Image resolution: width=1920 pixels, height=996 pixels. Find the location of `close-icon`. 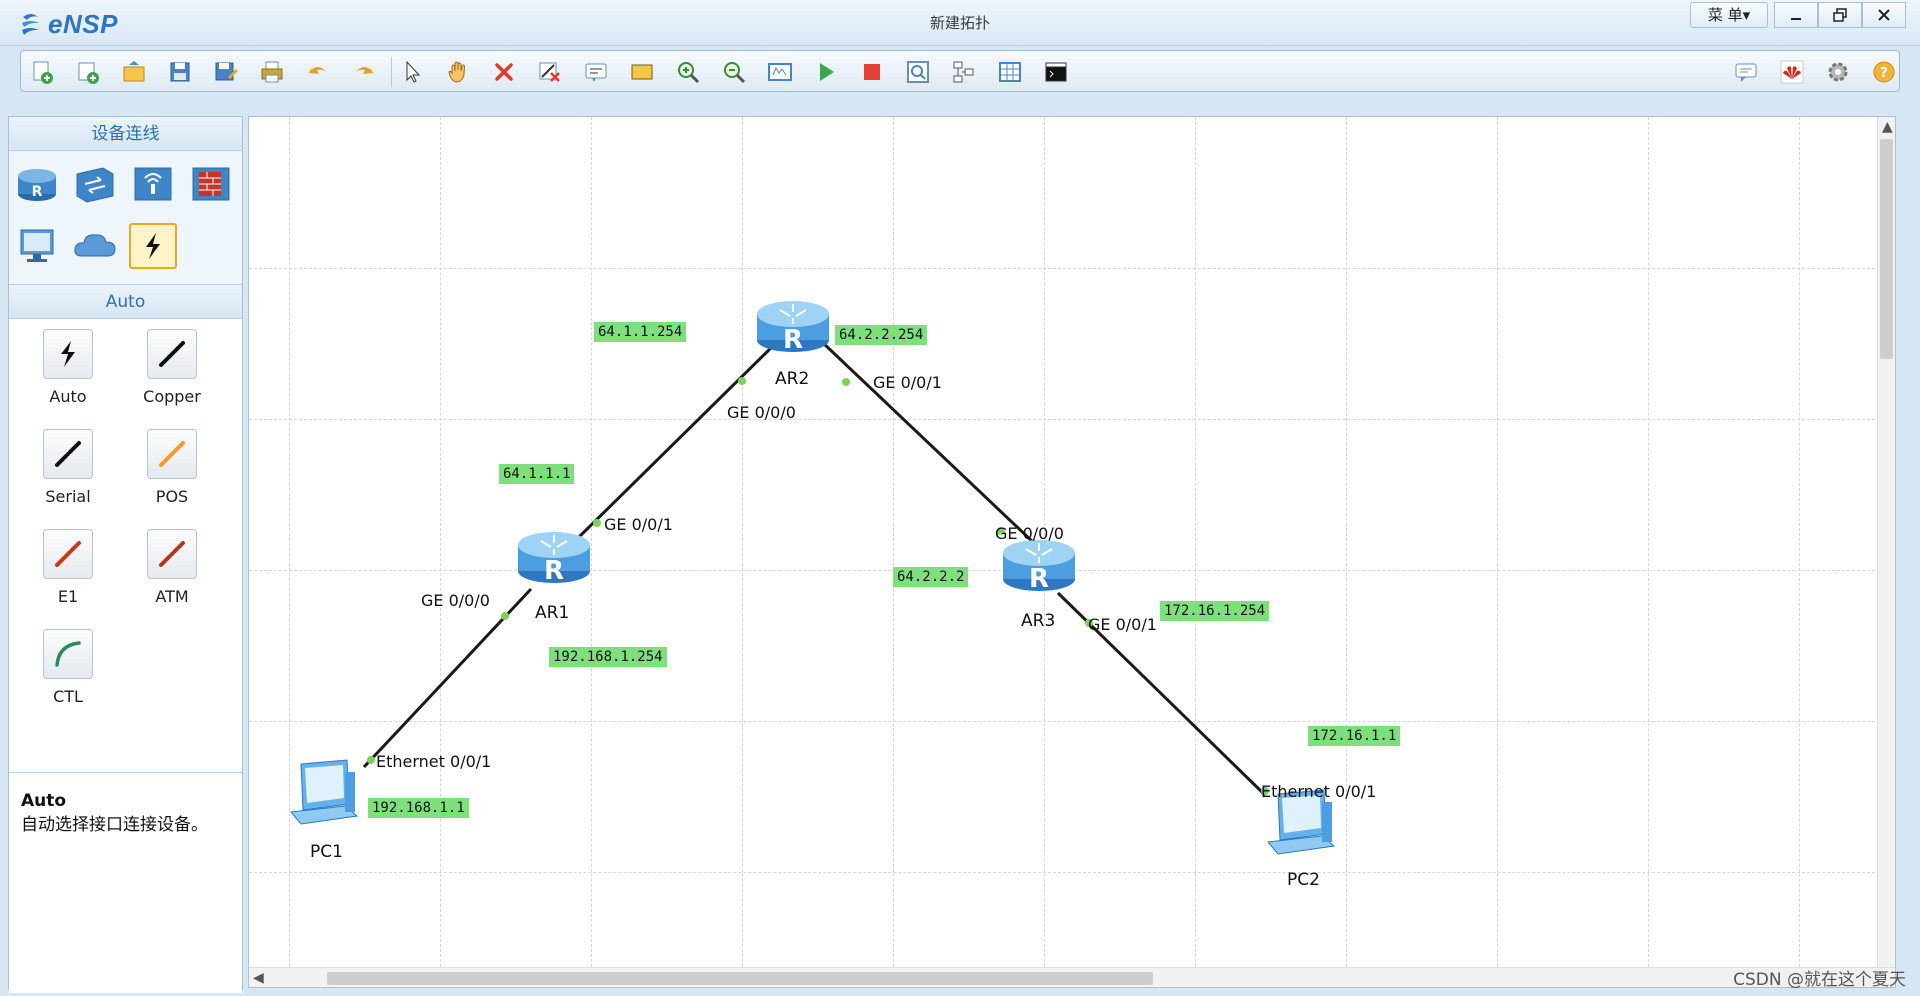

close-icon is located at coordinates (1884, 15).